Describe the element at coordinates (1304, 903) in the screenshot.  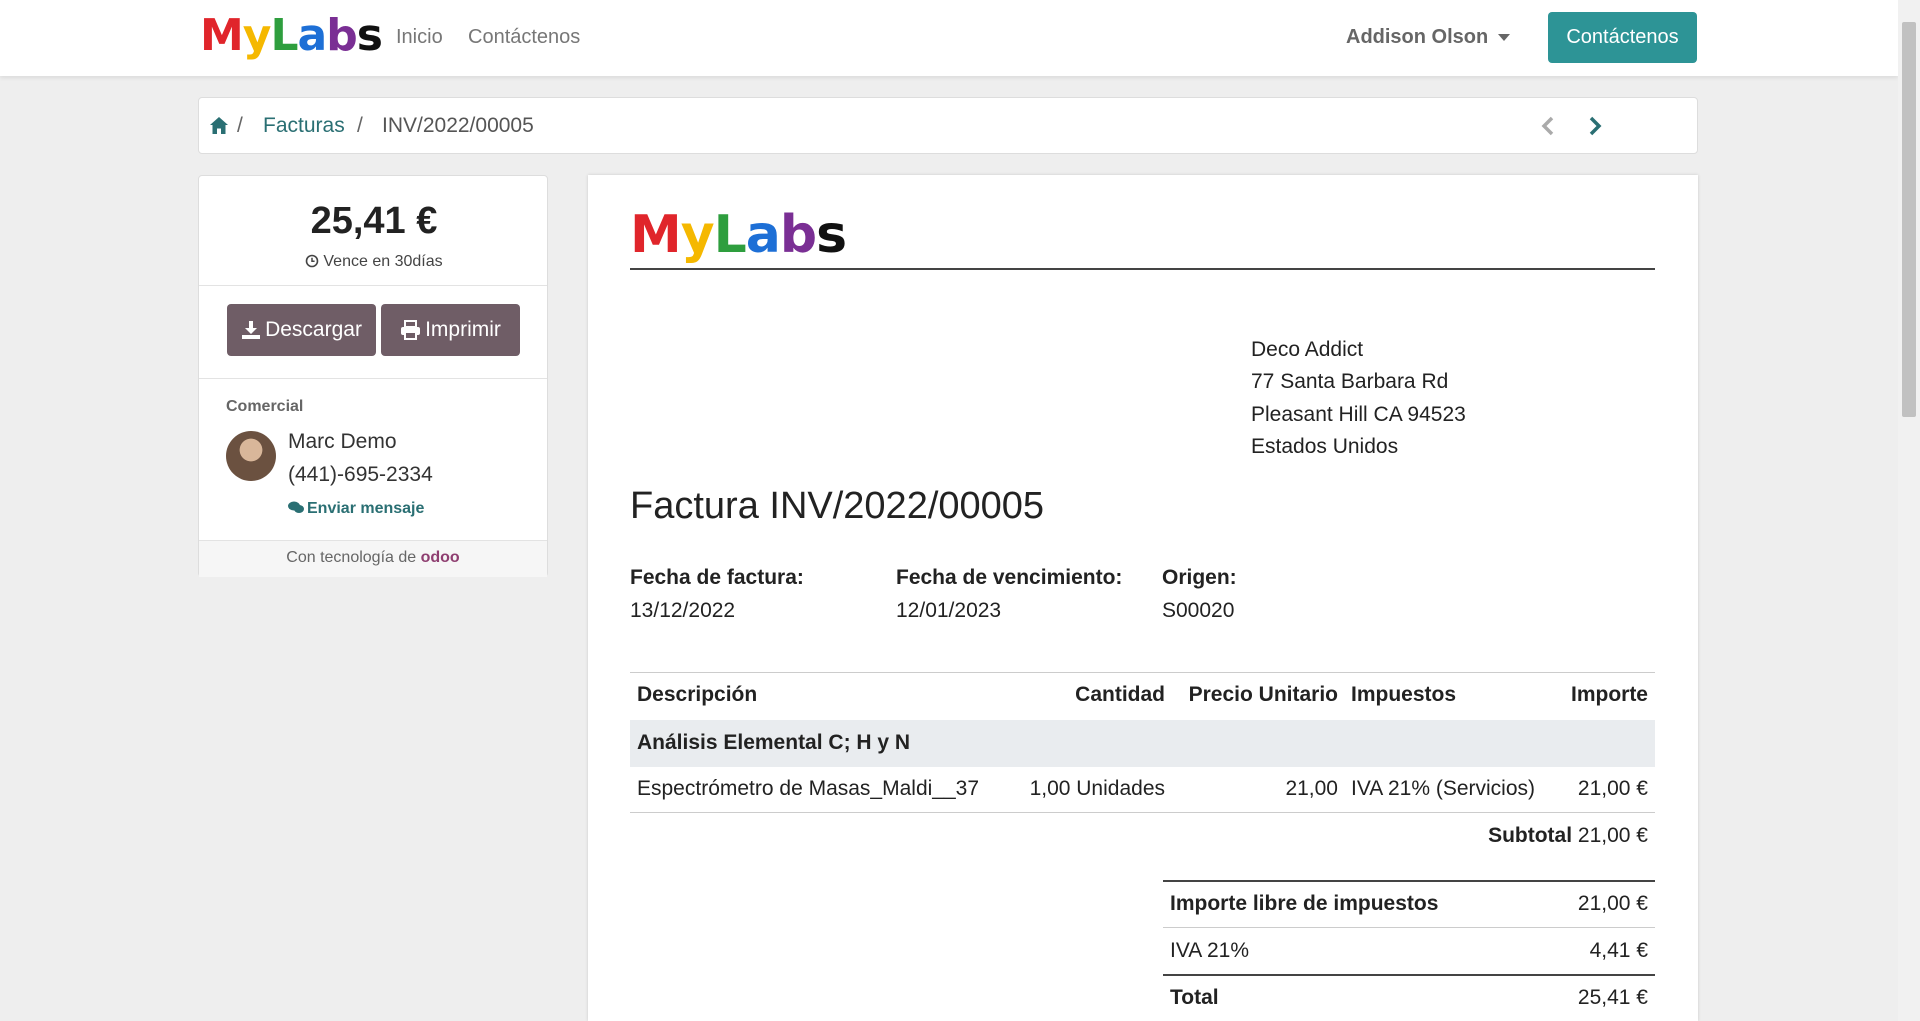
I see `untaxed-label: Importe libre de impuestos` at that location.